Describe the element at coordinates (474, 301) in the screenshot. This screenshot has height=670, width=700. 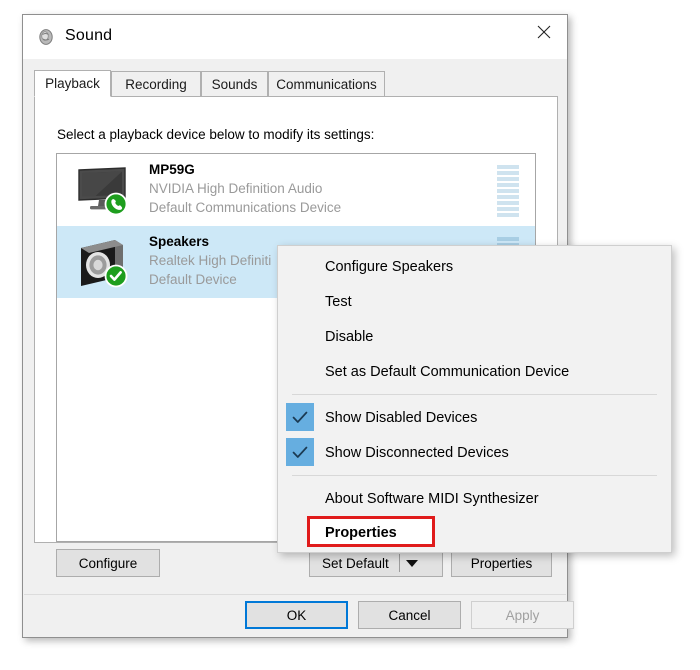
I see `menu-item-test: Test` at that location.